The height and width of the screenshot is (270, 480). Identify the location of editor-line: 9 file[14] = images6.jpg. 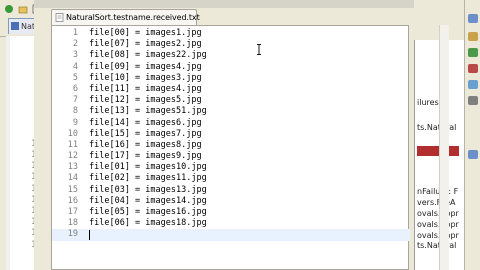
(231, 123).